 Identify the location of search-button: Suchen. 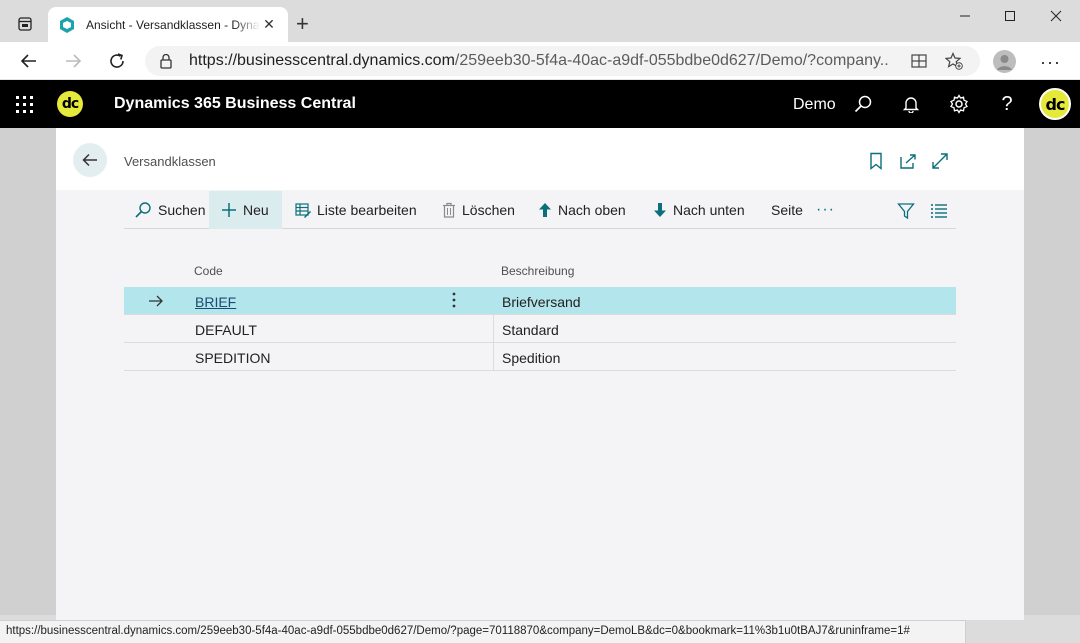
(169, 210).